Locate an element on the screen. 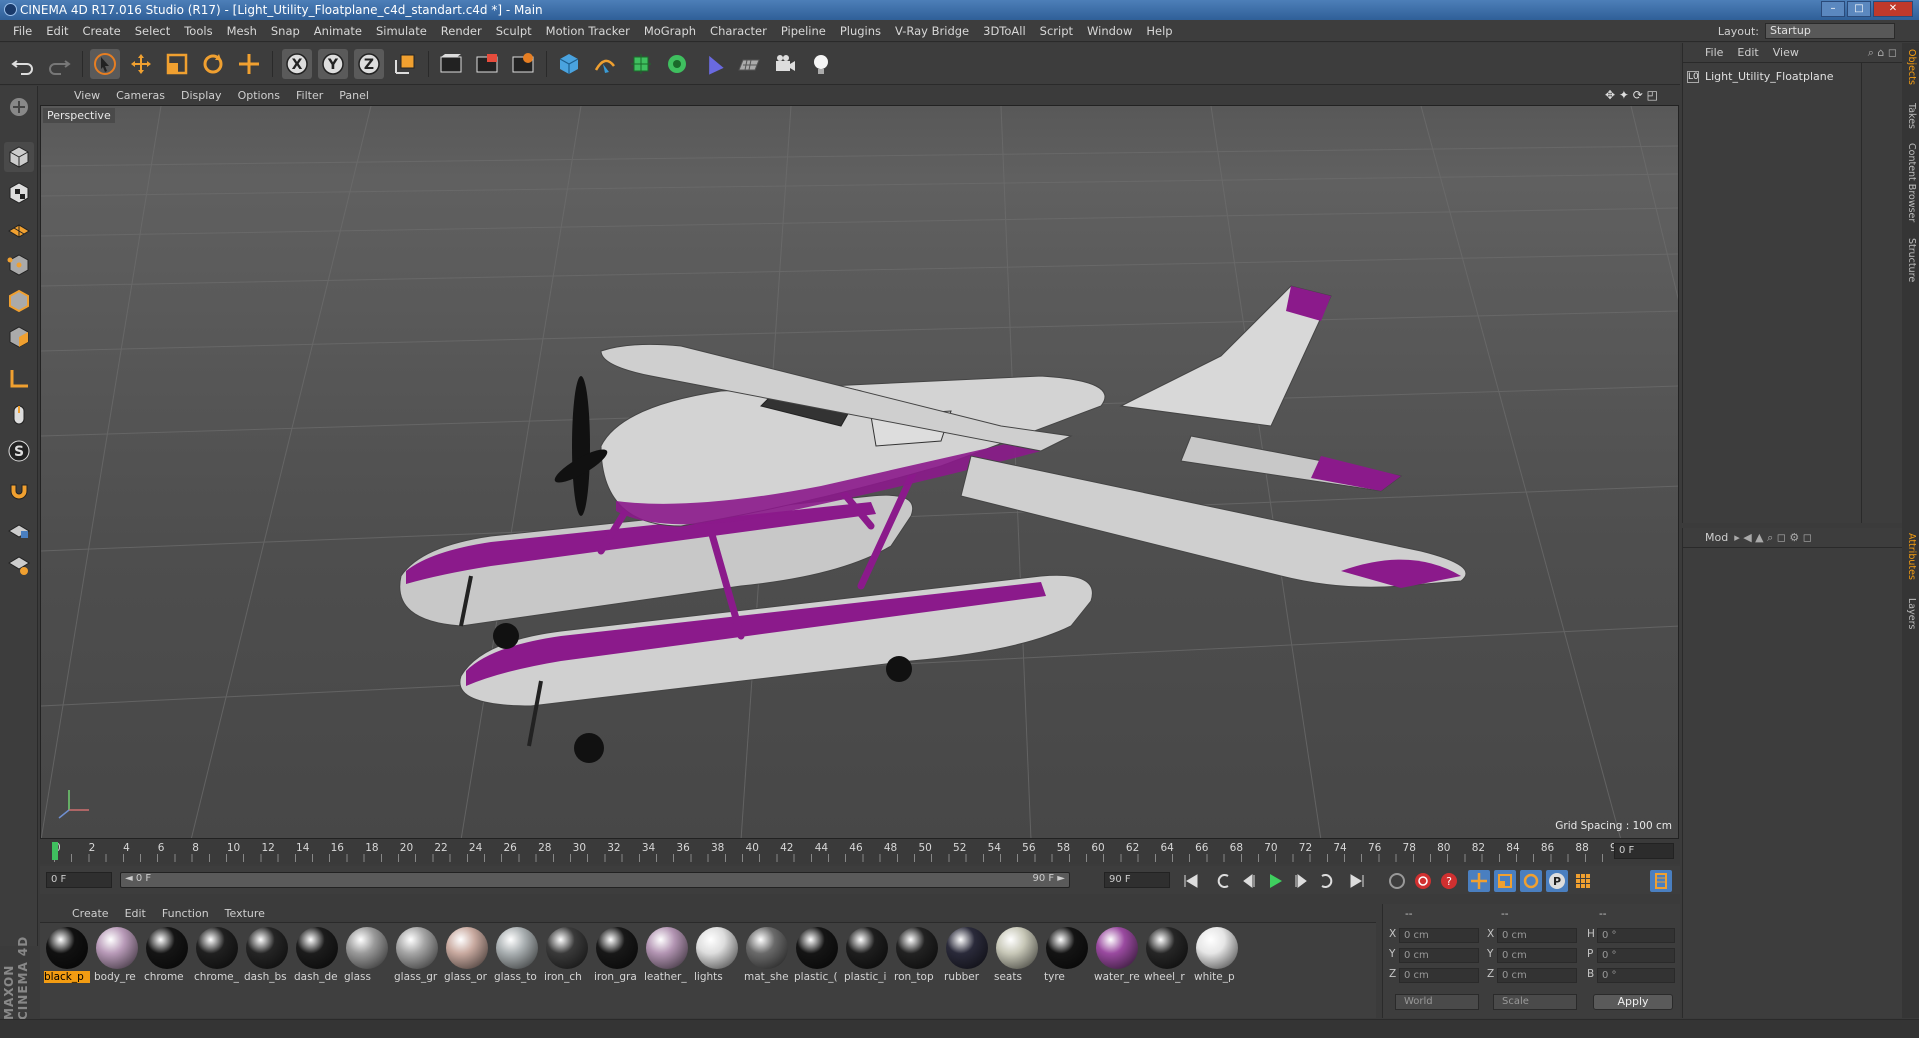  x-axis-lock-icon: X is located at coordinates (297, 64).